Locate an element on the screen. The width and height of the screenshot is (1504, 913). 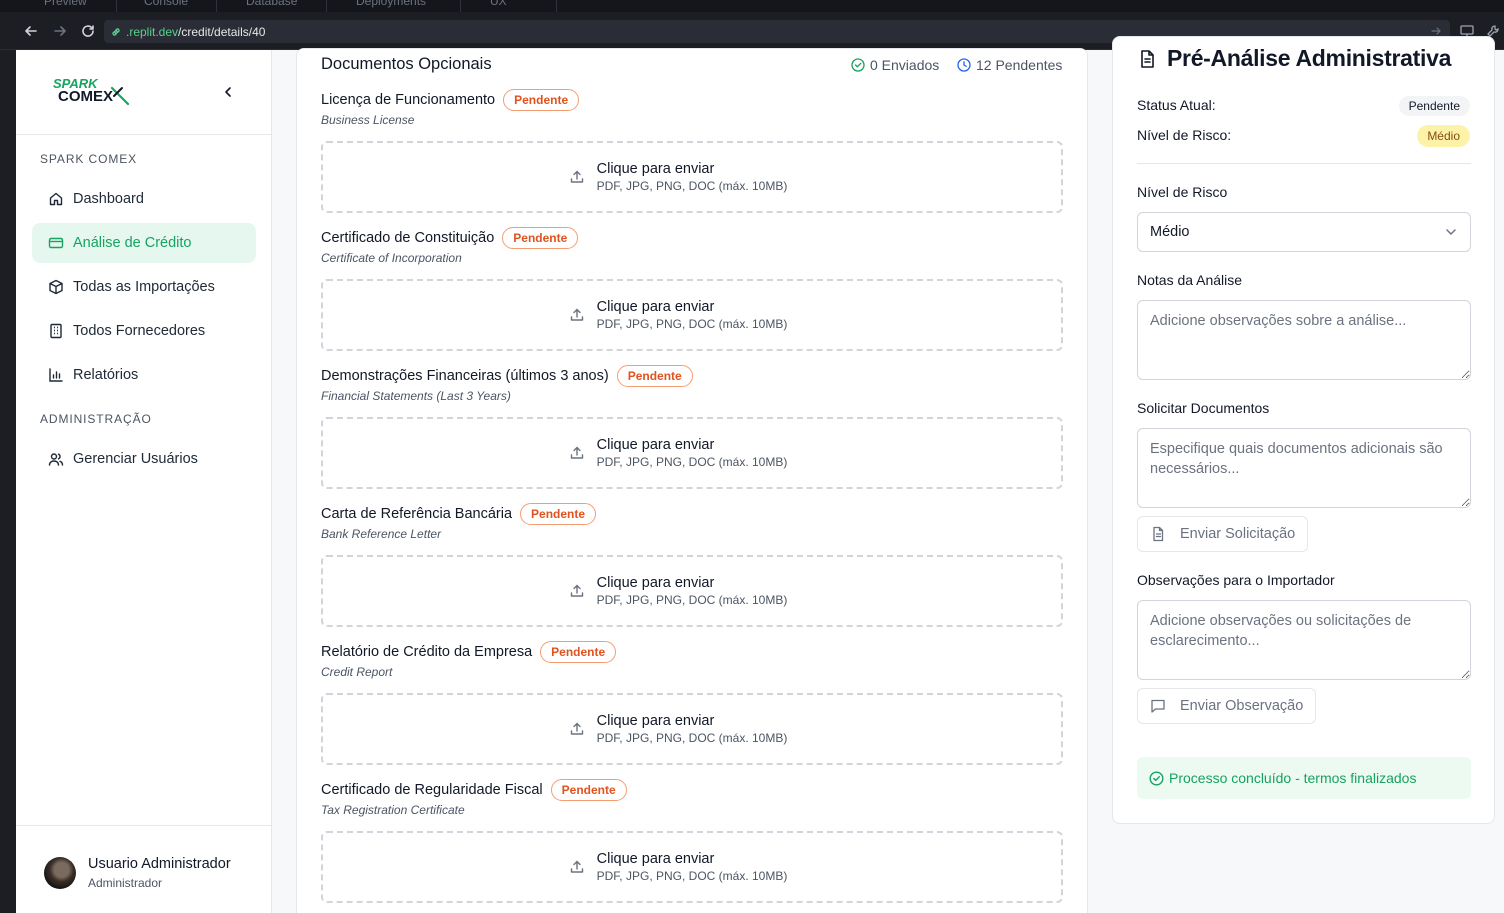
success-text: Processo concluído - termos finalizados is located at coordinates (1293, 778).